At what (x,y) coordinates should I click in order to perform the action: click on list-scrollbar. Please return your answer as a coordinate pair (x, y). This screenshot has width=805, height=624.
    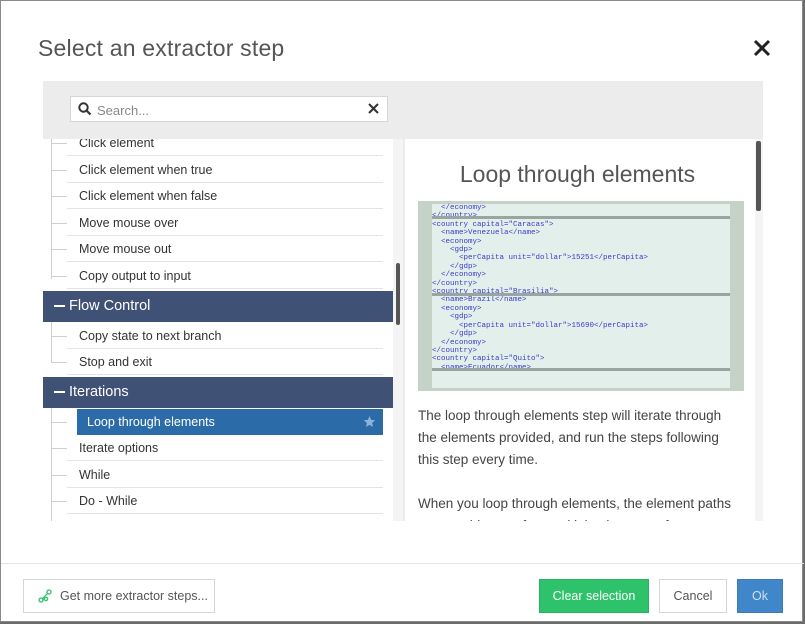
    Looking at the image, I should click on (398, 330).